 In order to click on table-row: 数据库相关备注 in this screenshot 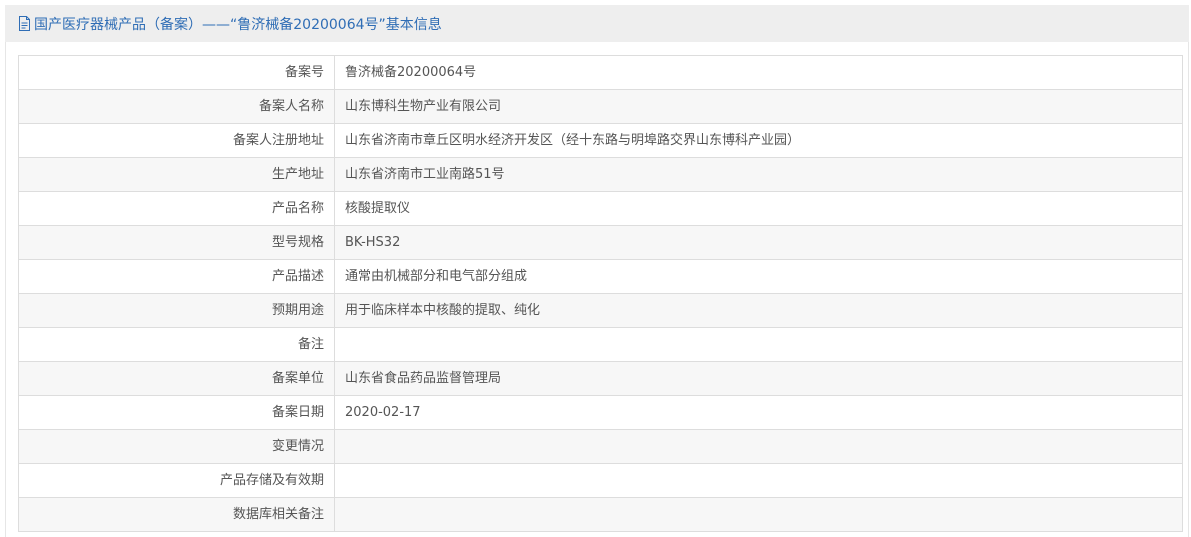, I will do `click(600, 515)`.